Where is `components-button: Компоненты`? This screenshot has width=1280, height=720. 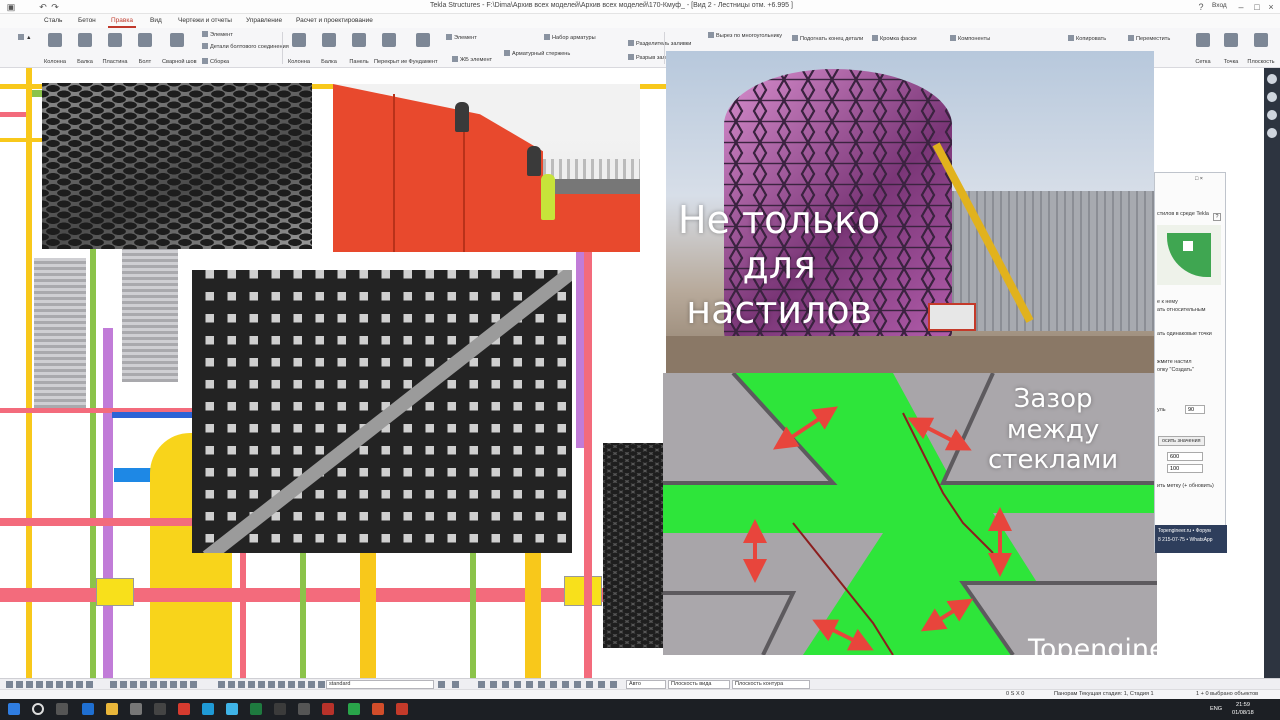 components-button: Компоненты is located at coordinates (970, 38).